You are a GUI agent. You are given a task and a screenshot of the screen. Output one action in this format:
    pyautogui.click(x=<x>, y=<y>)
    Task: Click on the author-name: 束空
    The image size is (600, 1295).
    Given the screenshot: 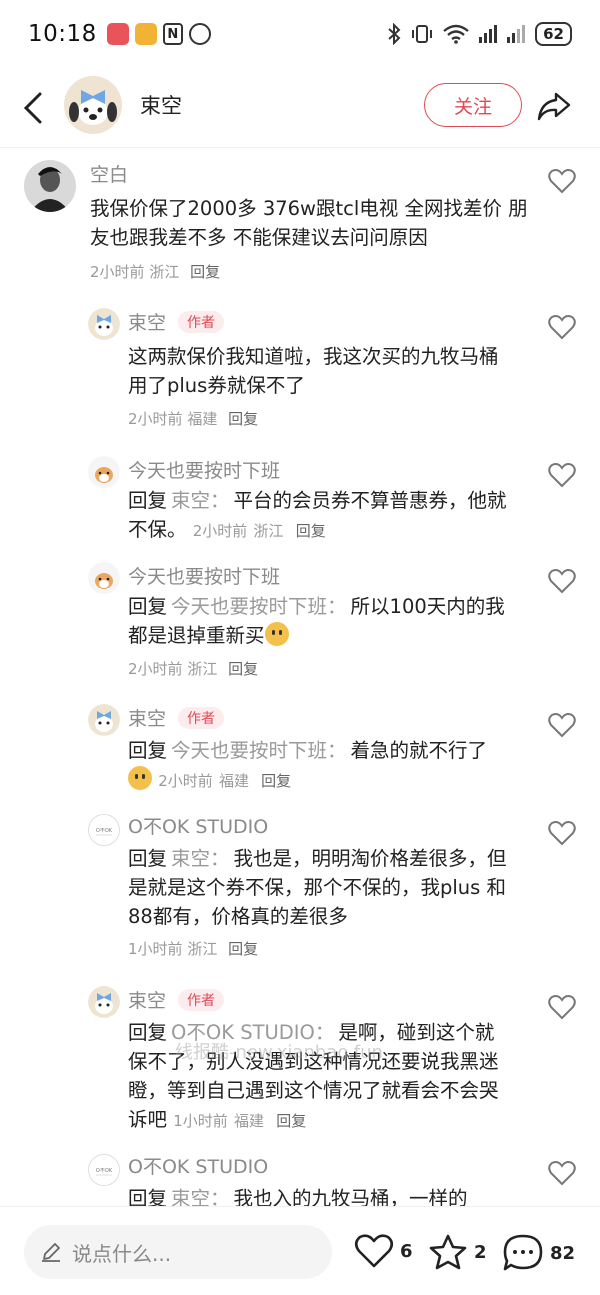 What is the action you would take?
    pyautogui.click(x=161, y=105)
    